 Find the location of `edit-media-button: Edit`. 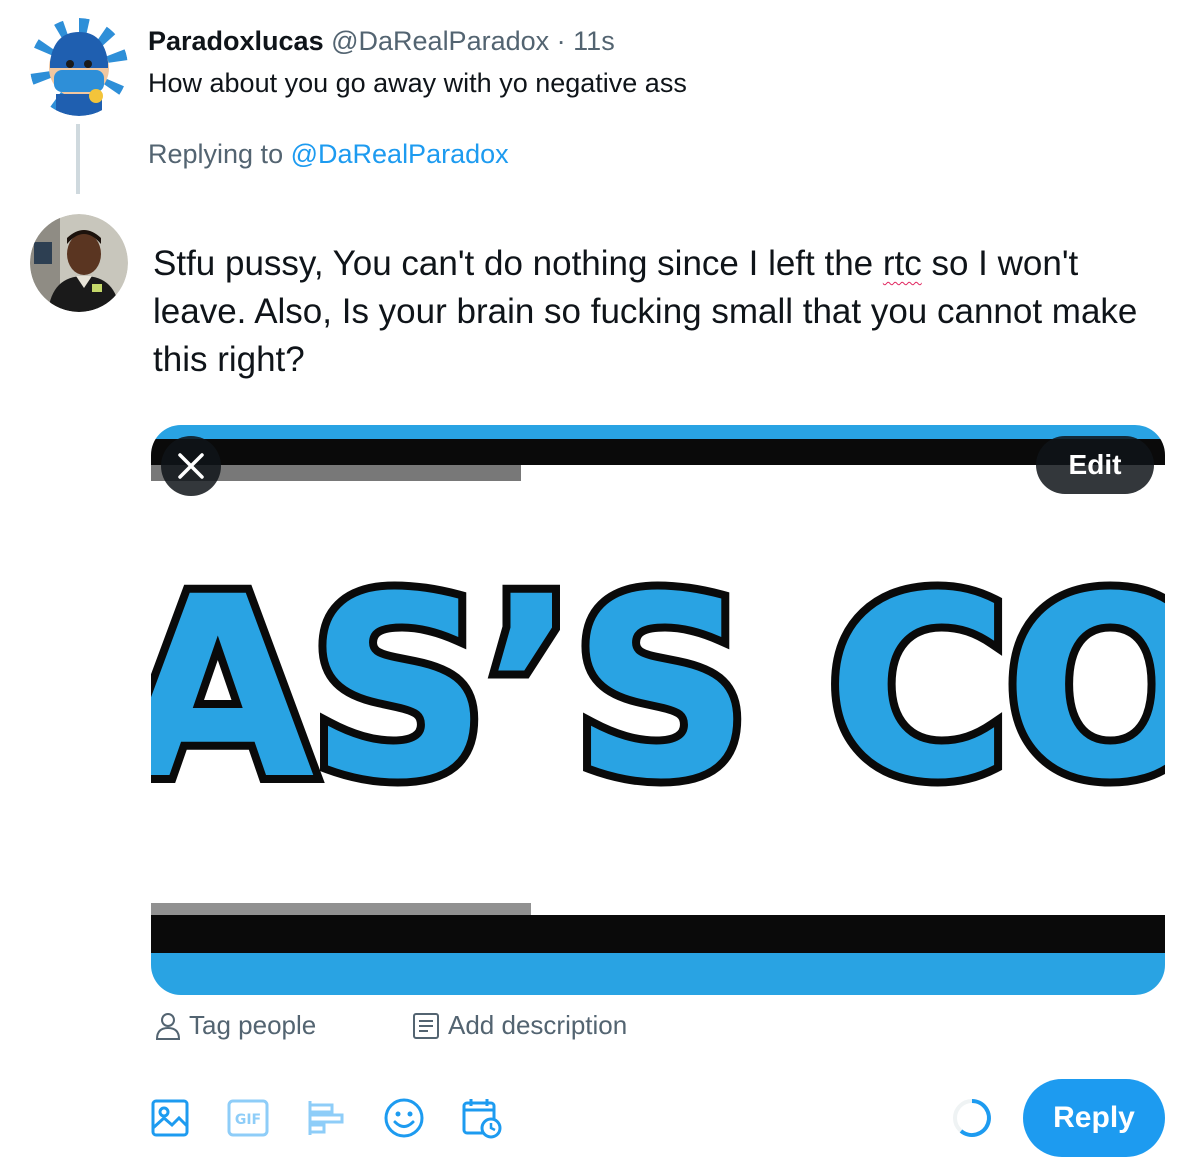

edit-media-button: Edit is located at coordinates (1095, 465).